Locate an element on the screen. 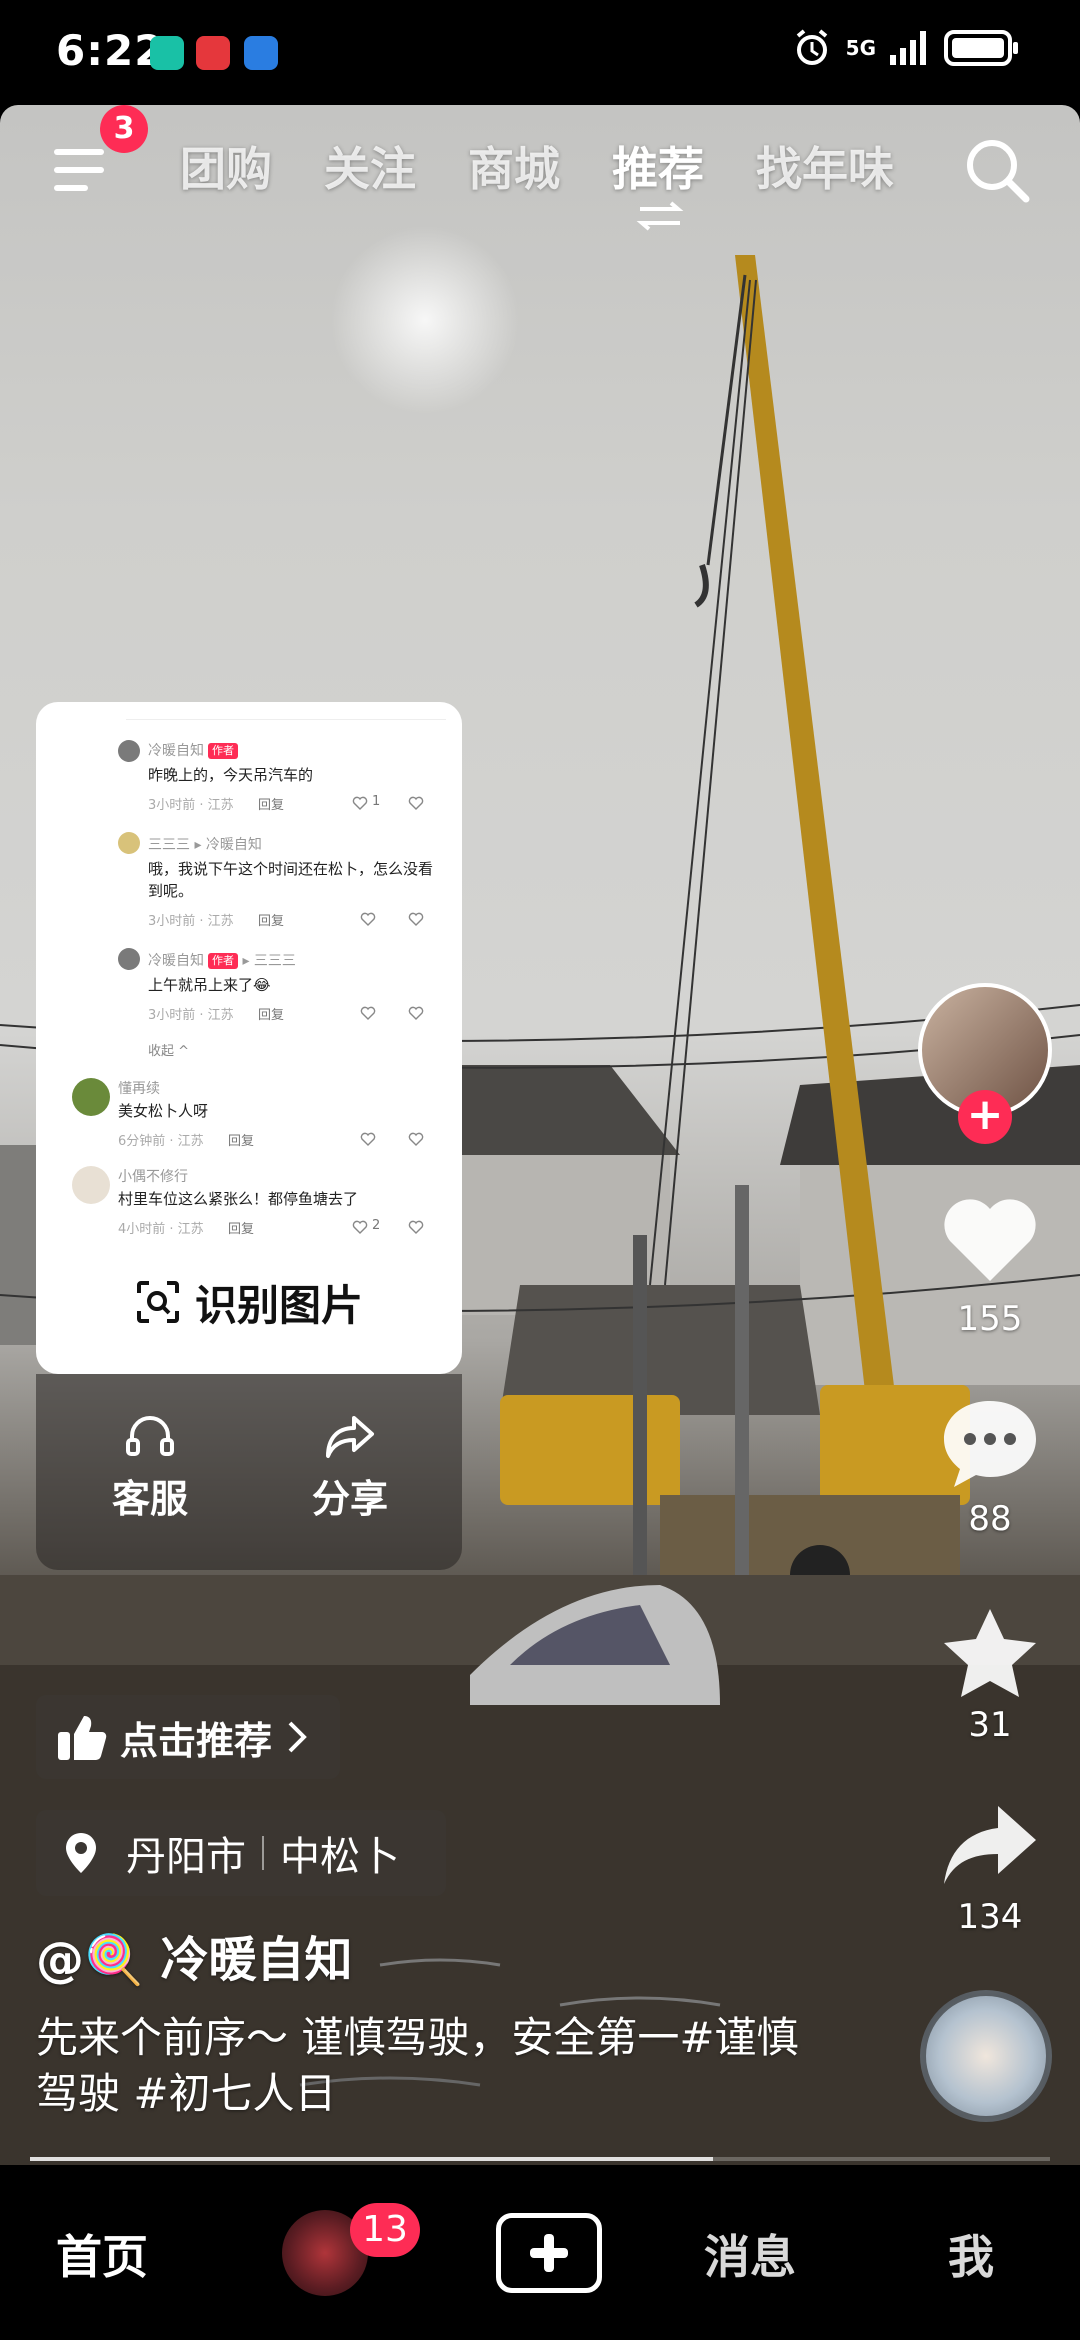 Image resolution: width=1080 pixels, height=2340 pixels. create-button is located at coordinates (549, 2253).